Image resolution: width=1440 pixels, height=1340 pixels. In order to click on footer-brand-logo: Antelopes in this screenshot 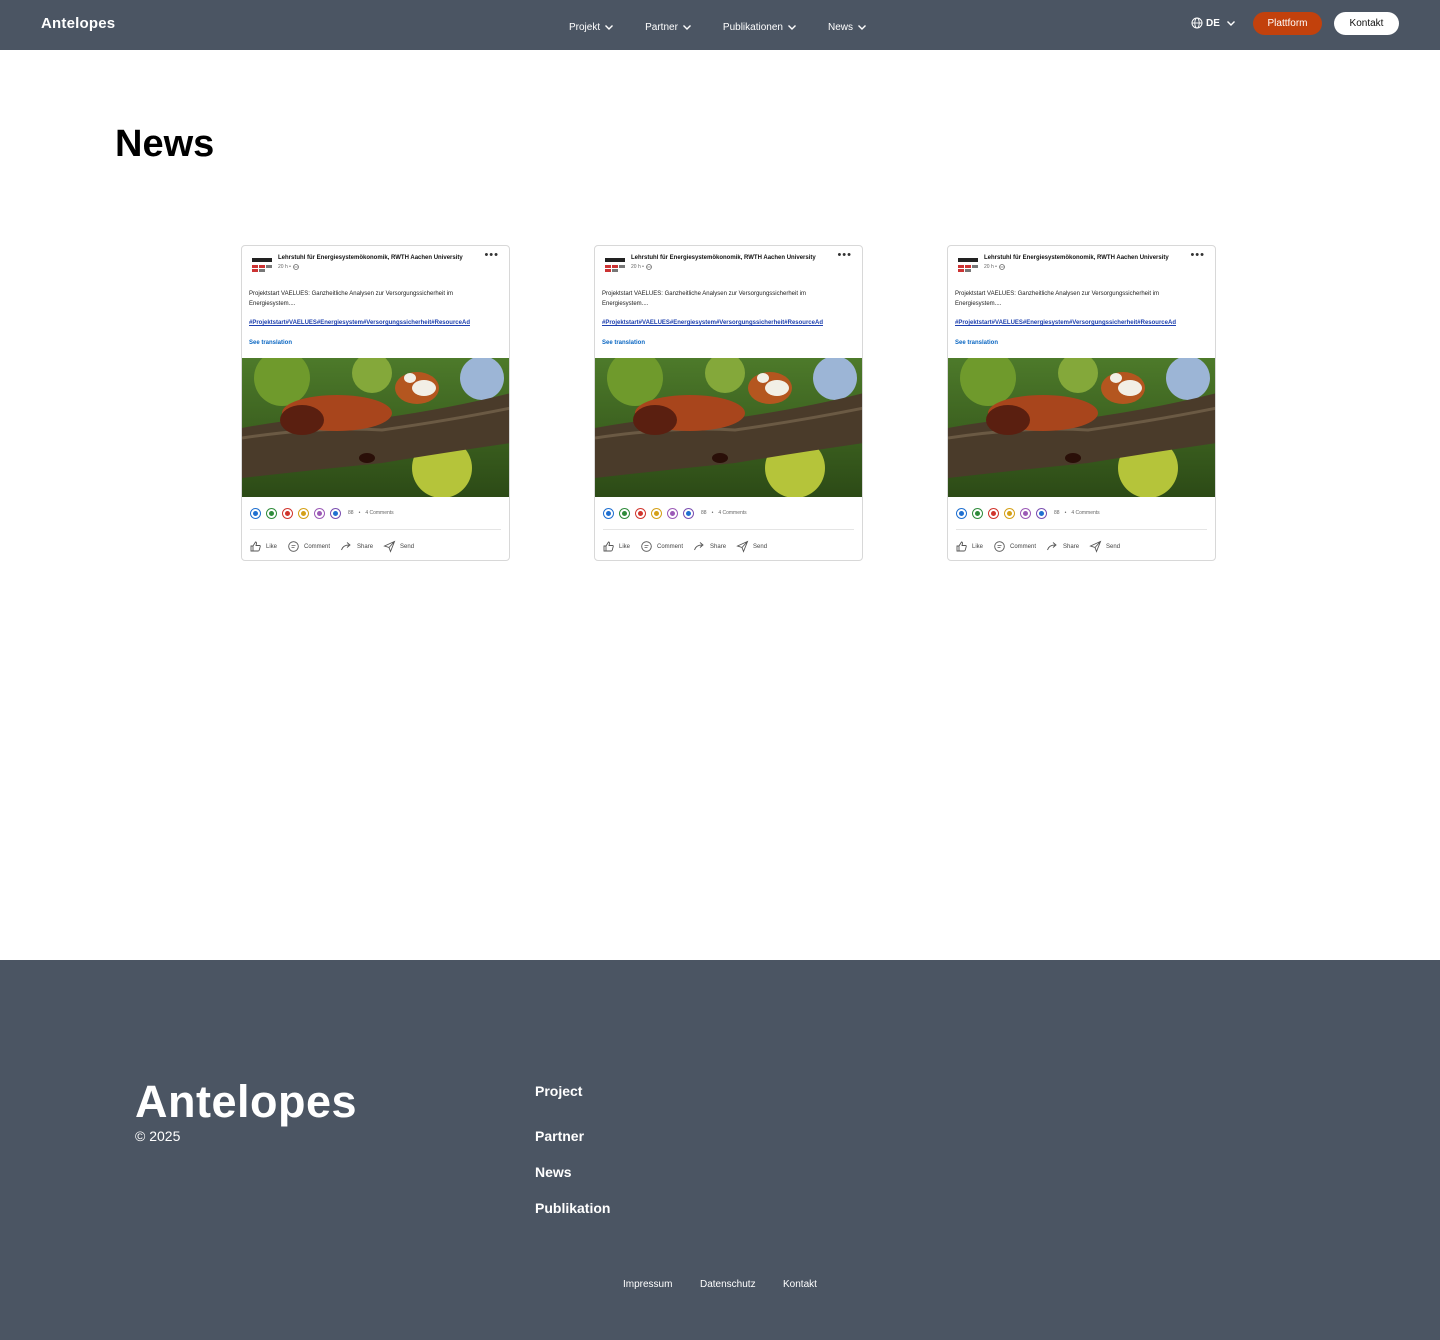, I will do `click(246, 1102)`.